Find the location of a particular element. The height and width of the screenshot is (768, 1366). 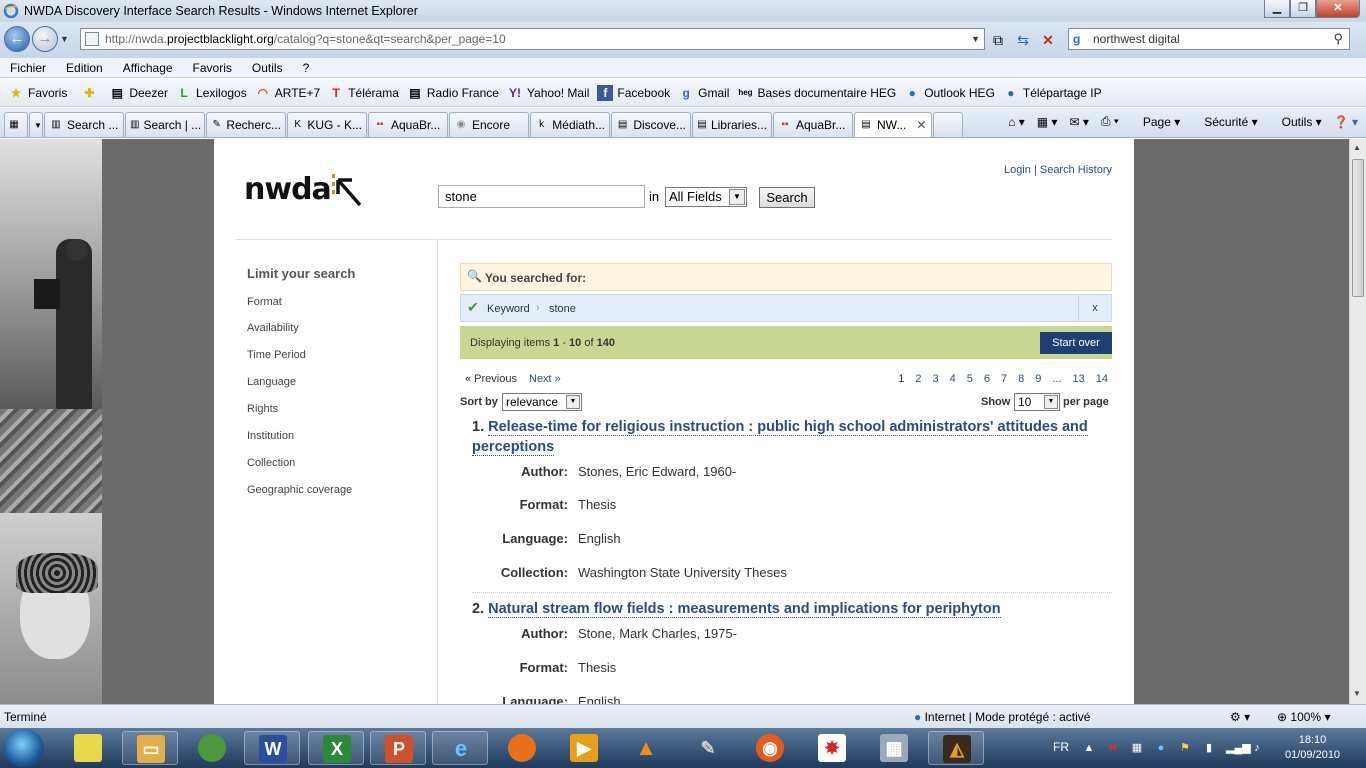

taskbar-firefox is located at coordinates (522, 748).